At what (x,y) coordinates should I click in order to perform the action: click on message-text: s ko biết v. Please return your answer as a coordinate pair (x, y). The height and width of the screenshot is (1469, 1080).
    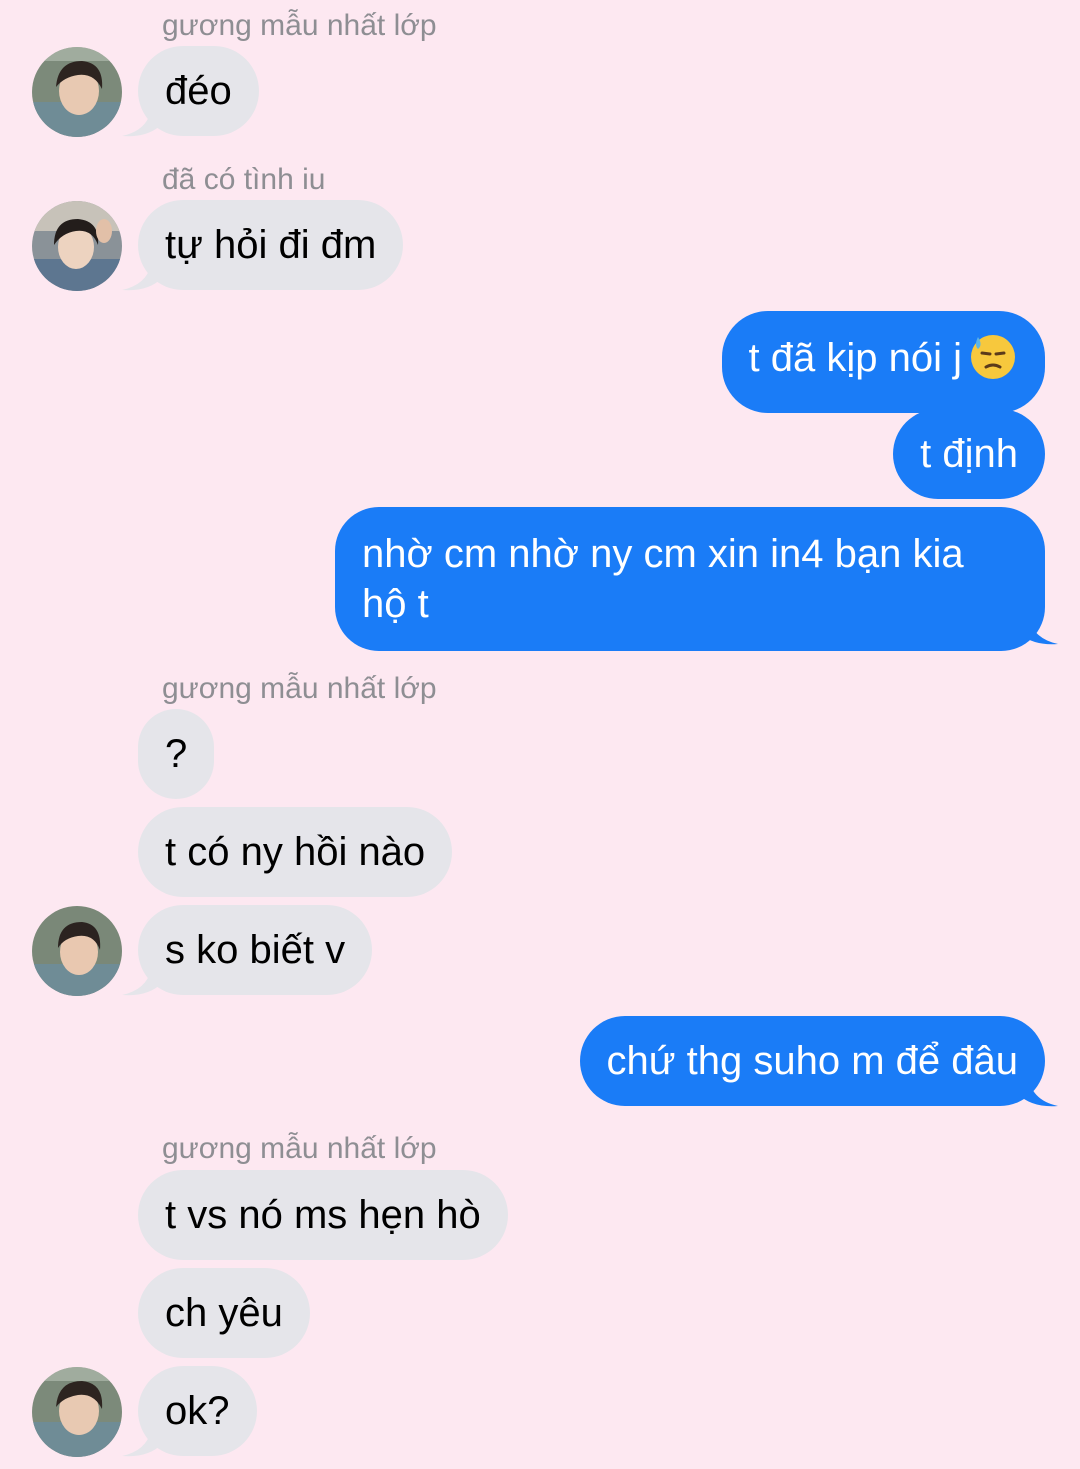
    Looking at the image, I should click on (255, 950).